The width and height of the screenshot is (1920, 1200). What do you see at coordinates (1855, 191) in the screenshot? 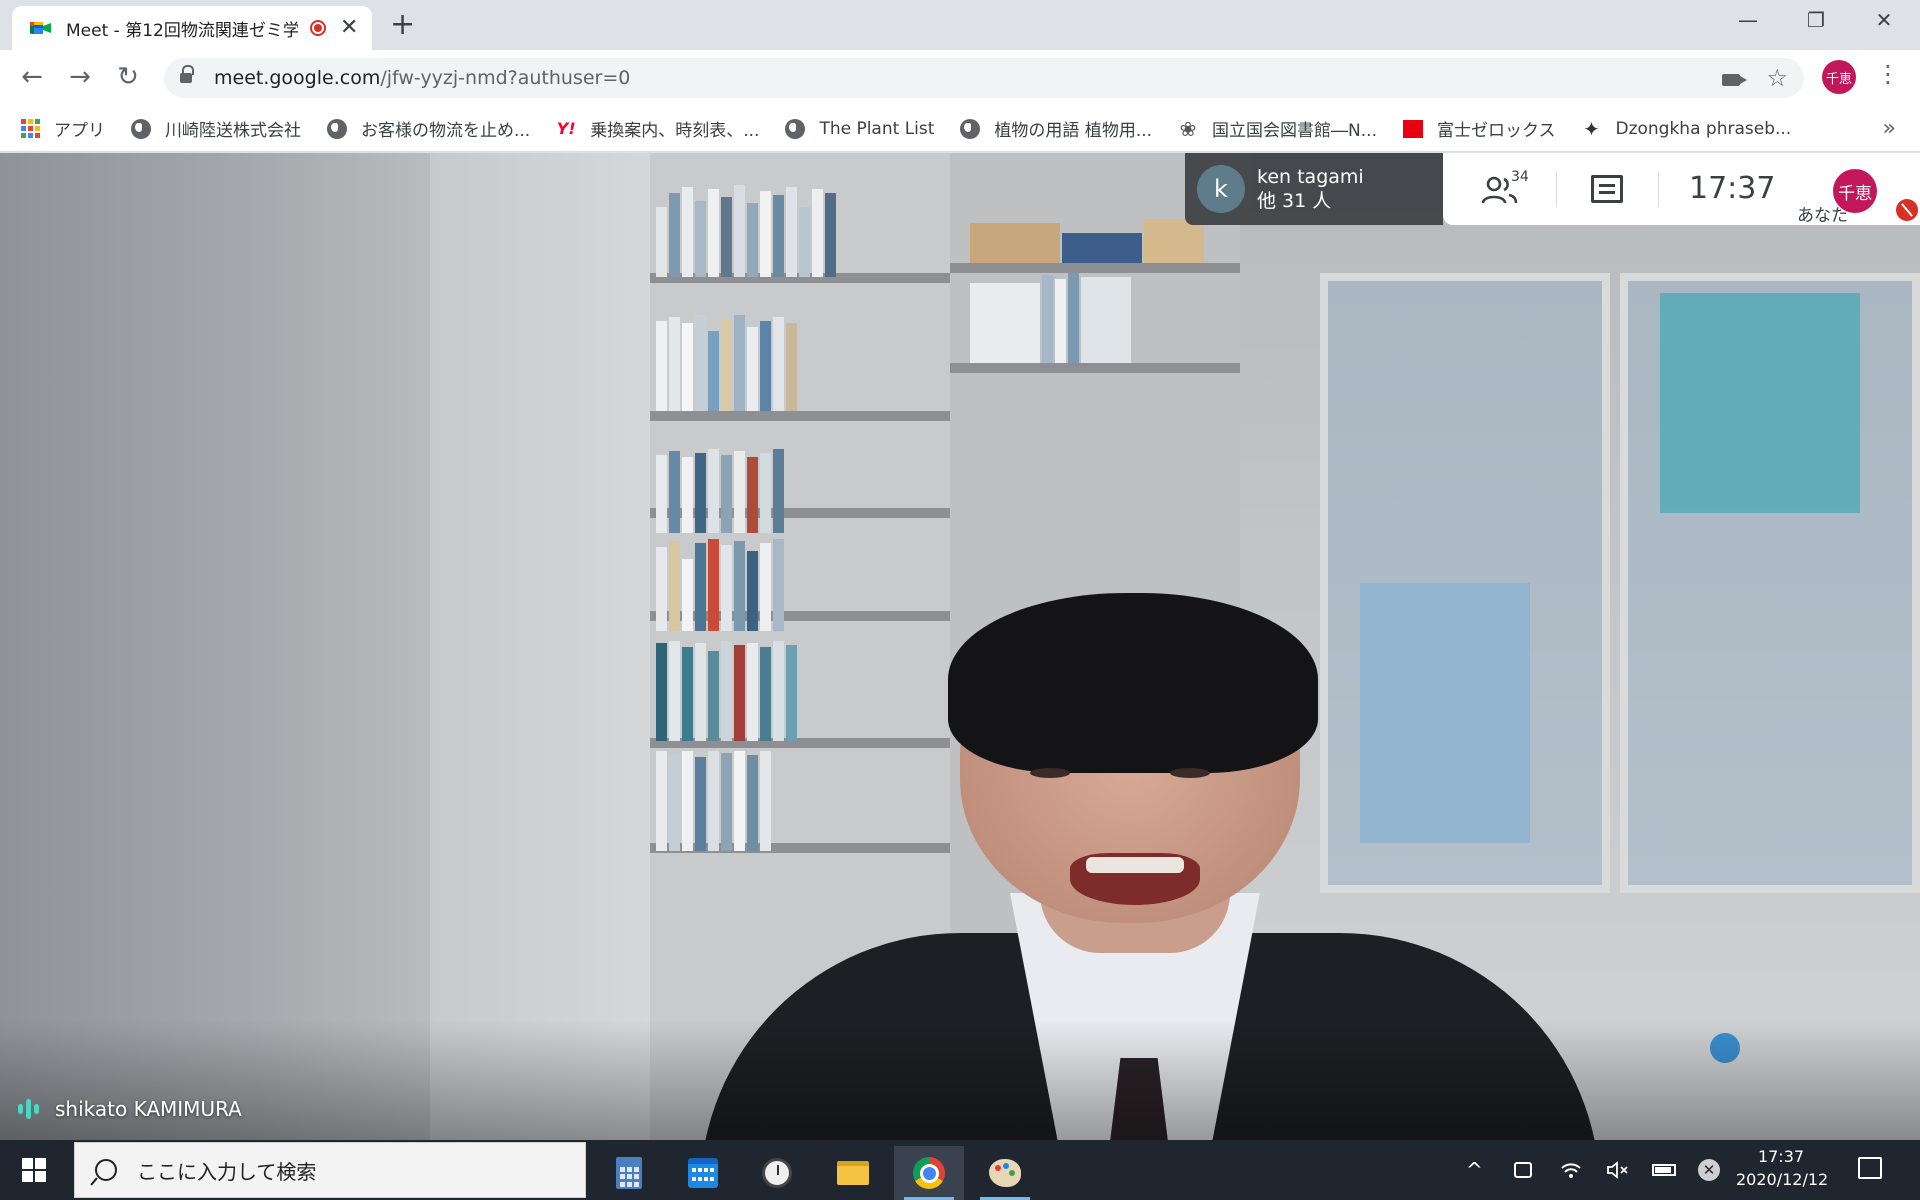
I see `self-avatar: 千恵` at bounding box center [1855, 191].